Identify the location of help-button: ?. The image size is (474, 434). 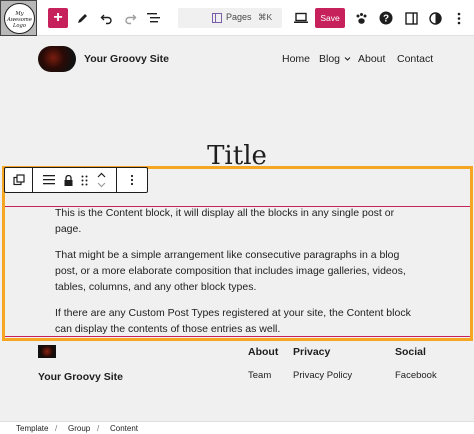
(386, 18).